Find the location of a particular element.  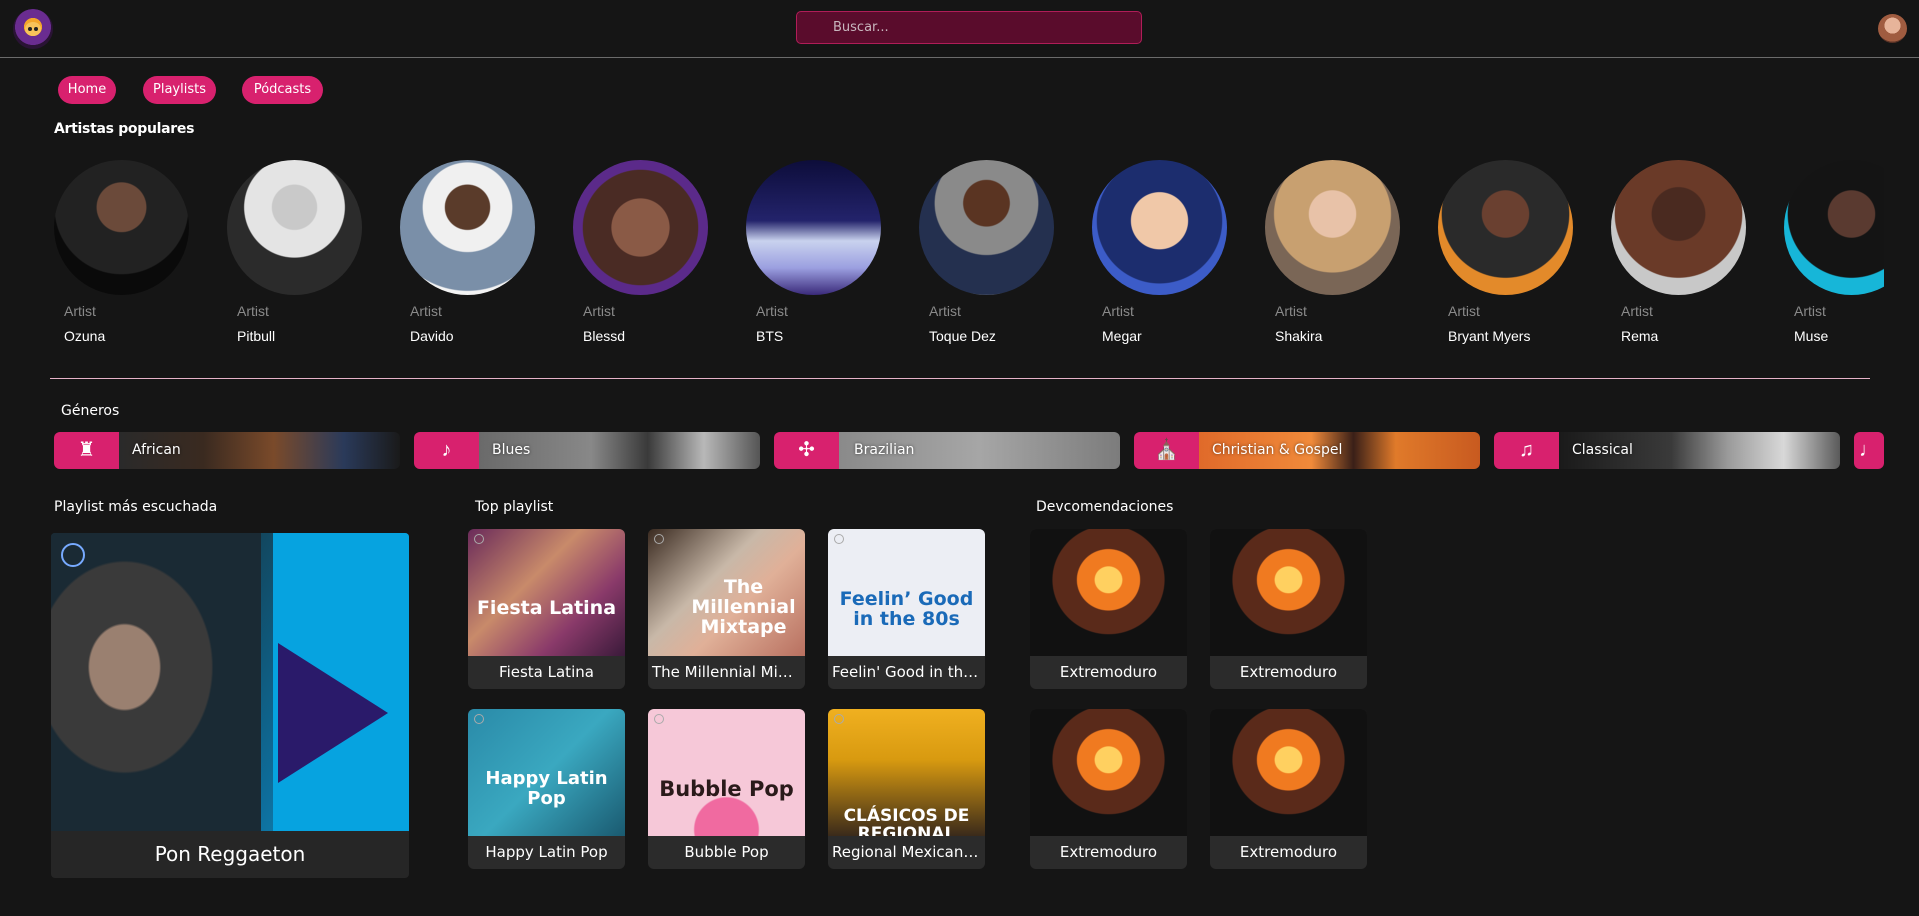

cover-text: Happy Latin Pop is located at coordinates (546, 788).